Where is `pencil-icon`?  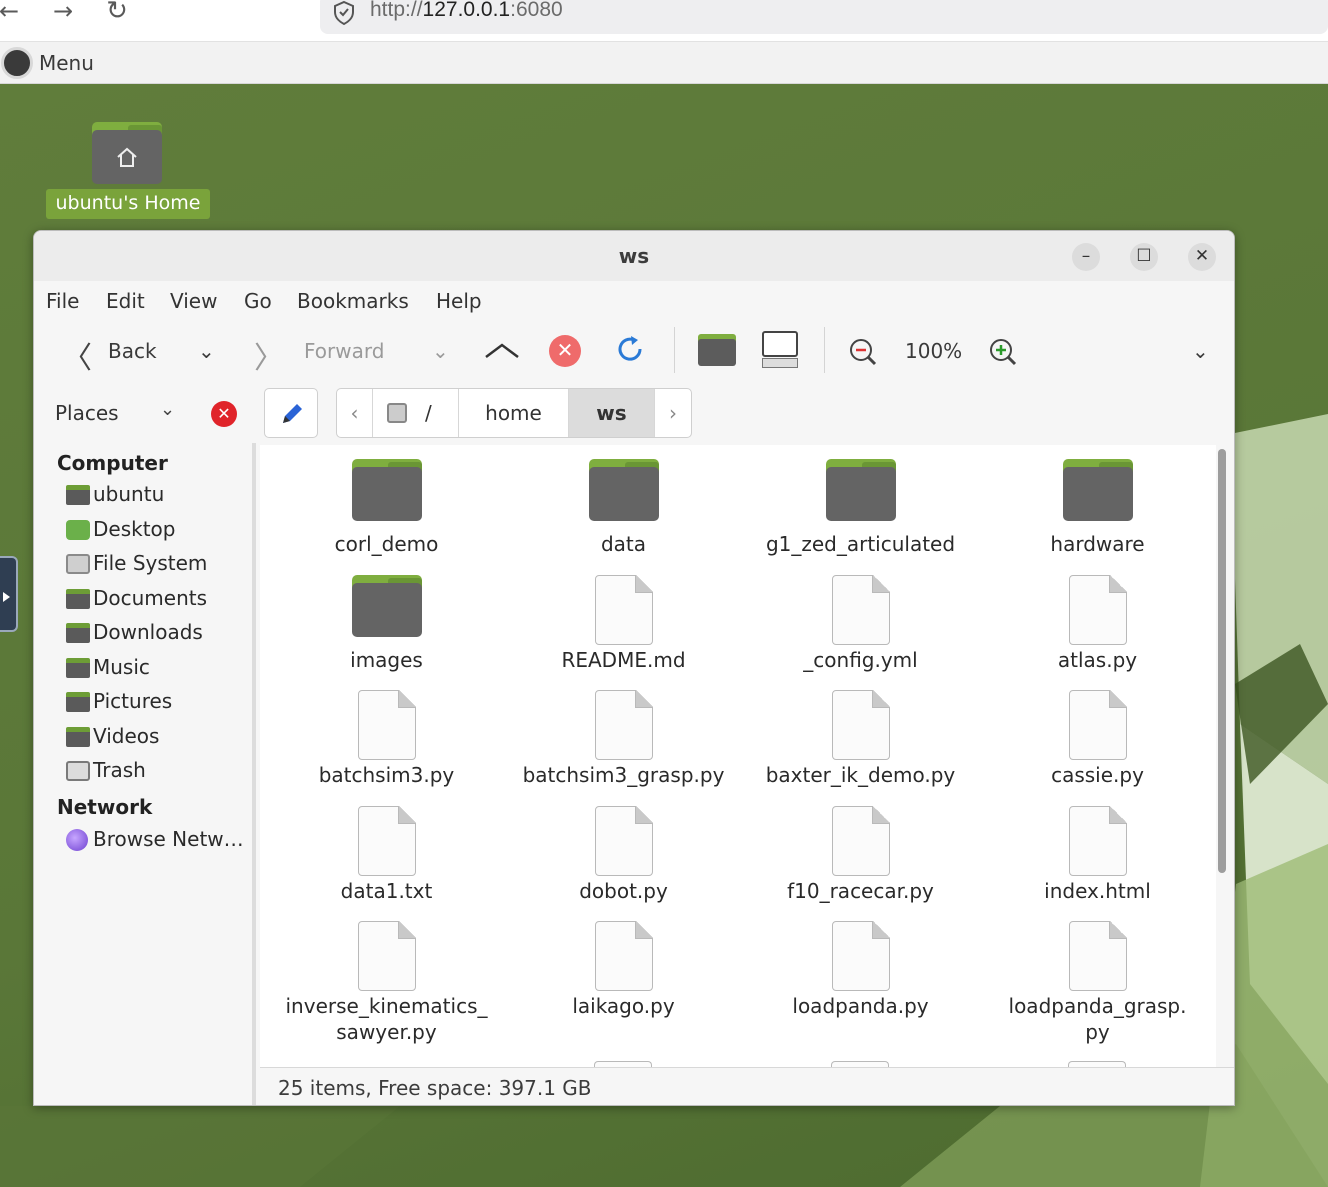
pencil-icon is located at coordinates (292, 413).